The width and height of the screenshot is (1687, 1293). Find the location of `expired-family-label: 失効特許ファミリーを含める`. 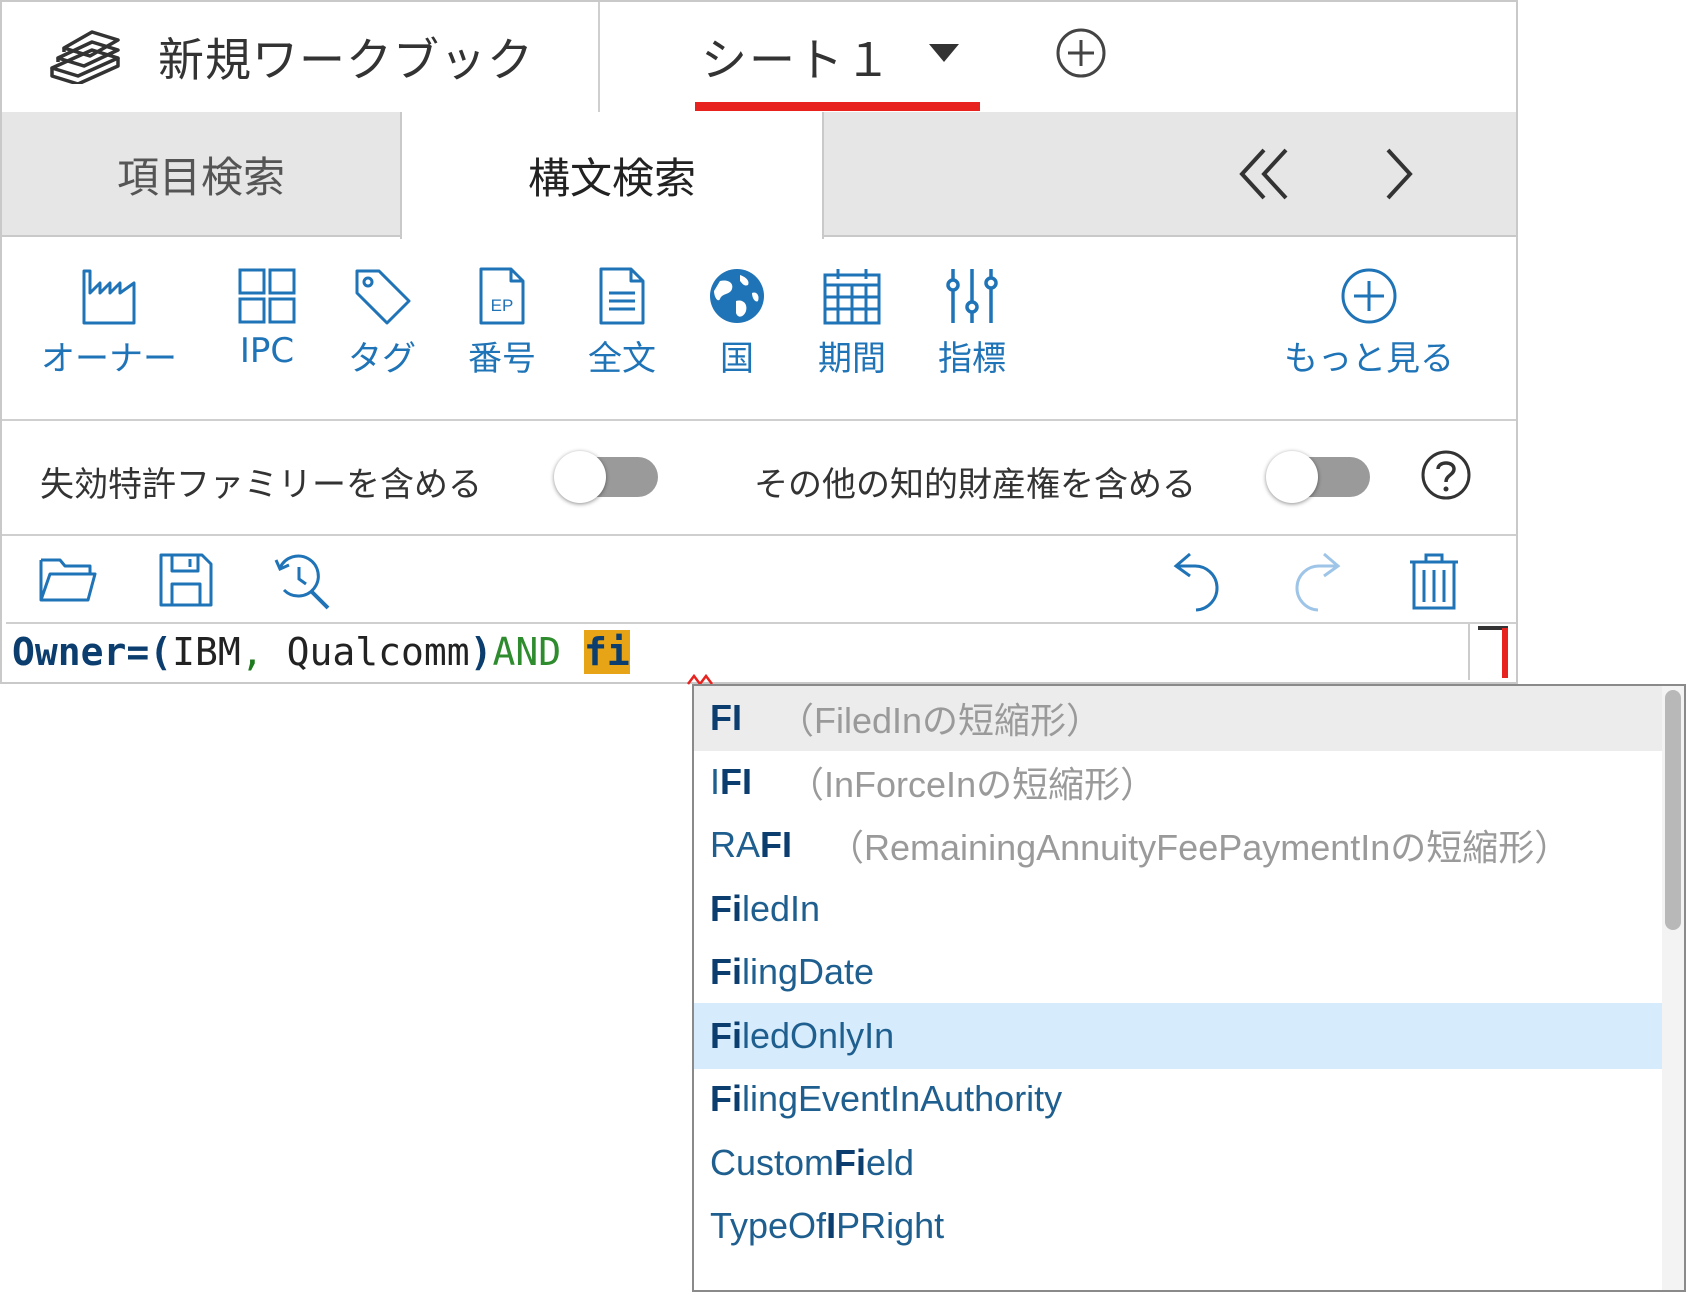

expired-family-label: 失効特許ファミリーを含める is located at coordinates (261, 485).